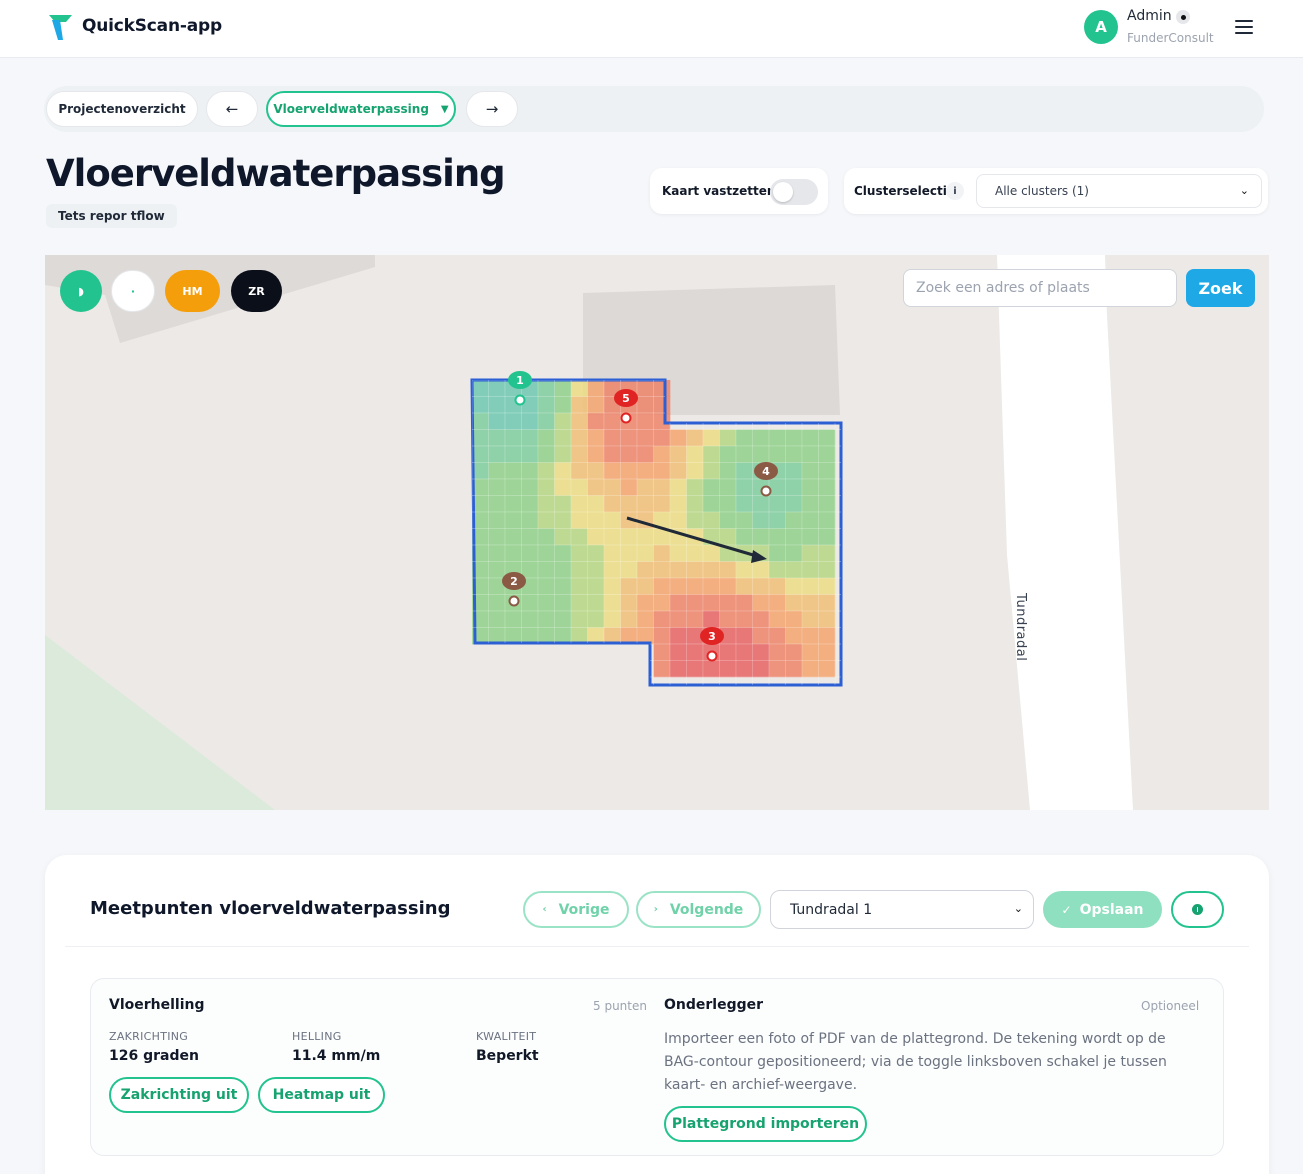 The width and height of the screenshot is (1303, 1174). Describe the element at coordinates (336, 1056) in the screenshot. I see `slope-value: 11.4 mm/m` at that location.